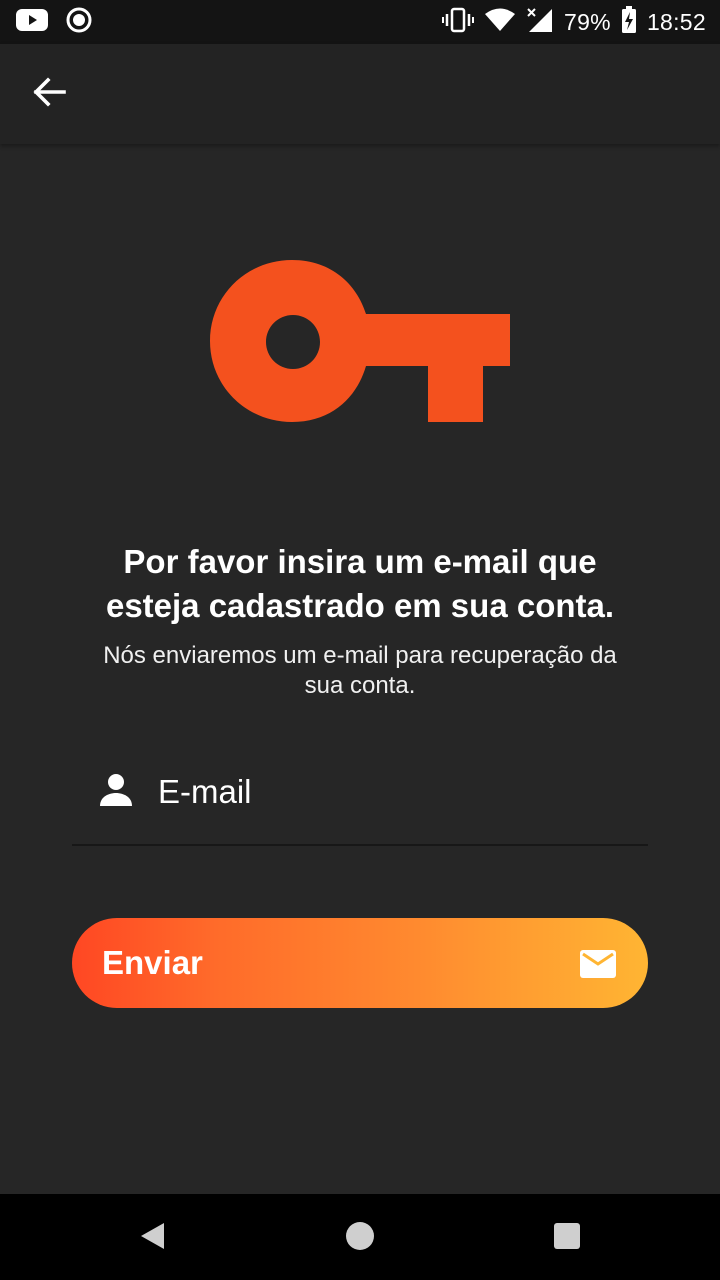 The image size is (720, 1280). What do you see at coordinates (388, 792) in the screenshot?
I see `email-input` at bounding box center [388, 792].